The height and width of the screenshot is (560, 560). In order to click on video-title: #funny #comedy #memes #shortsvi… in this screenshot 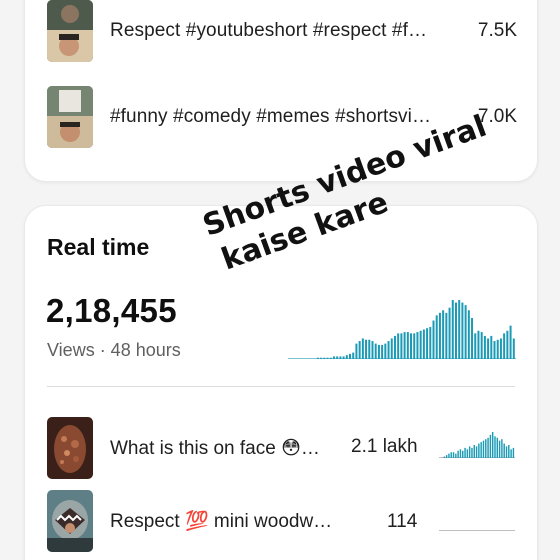, I will do `click(271, 116)`.